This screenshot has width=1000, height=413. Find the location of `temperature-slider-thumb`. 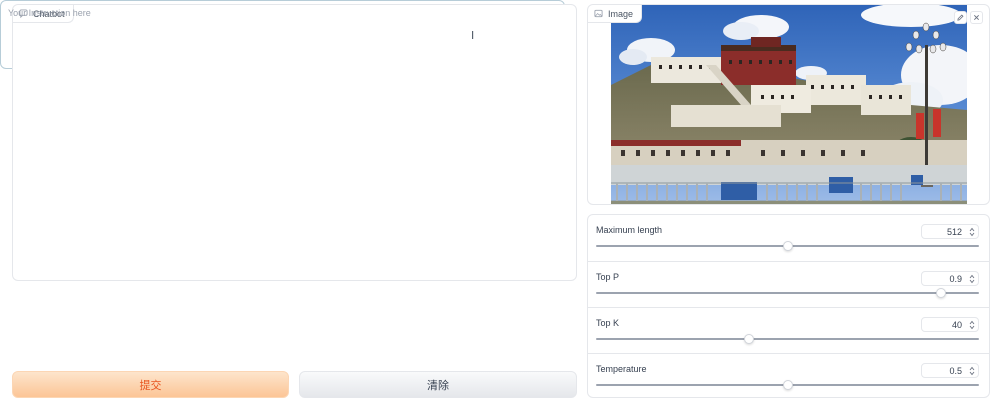

temperature-slider-thumb is located at coordinates (787, 385).